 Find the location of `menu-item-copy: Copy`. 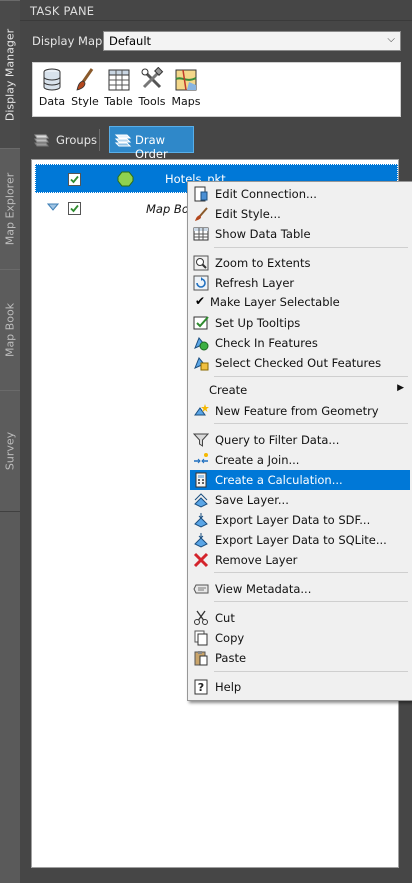

menu-item-copy: Copy is located at coordinates (300, 638).